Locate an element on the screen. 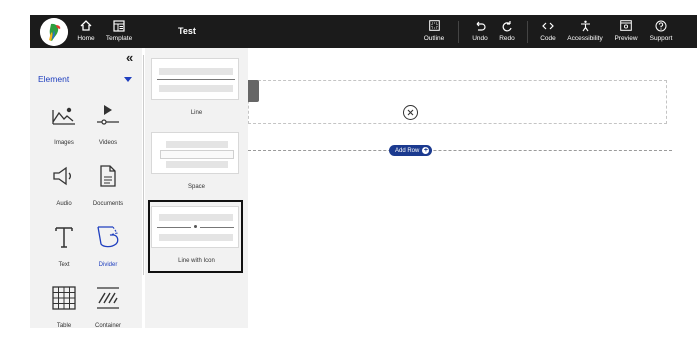 The height and width of the screenshot is (352, 697). remove-row-button is located at coordinates (410, 112).